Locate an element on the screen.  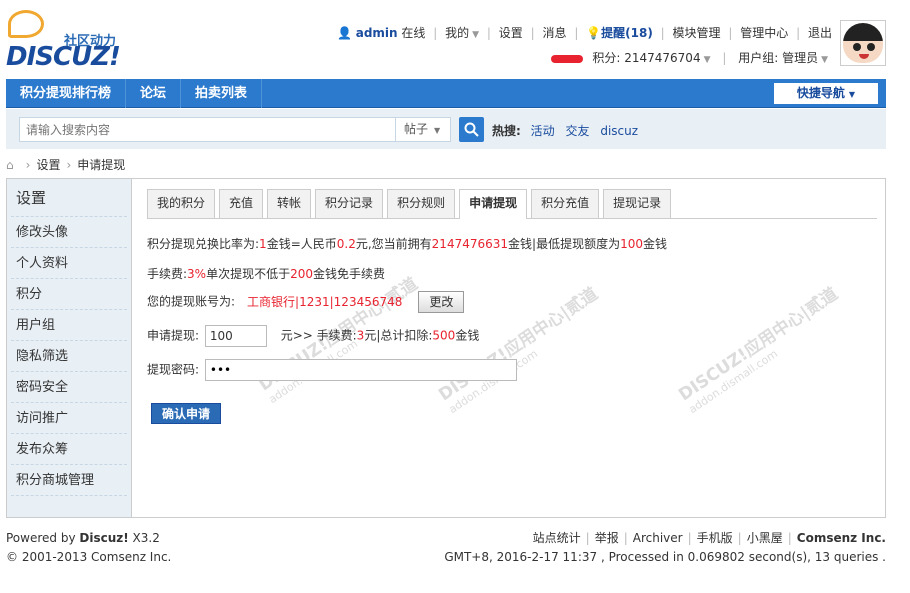
footer-link-report: 举报 is located at coordinates (607, 538).